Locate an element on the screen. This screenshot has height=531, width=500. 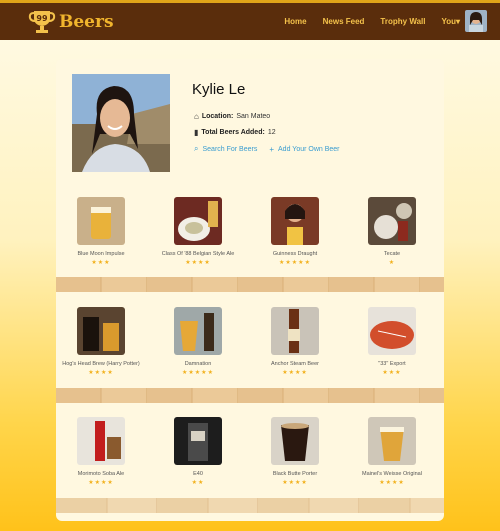
beer-card: "33" Export ★★★ is located at coordinates (392, 341).